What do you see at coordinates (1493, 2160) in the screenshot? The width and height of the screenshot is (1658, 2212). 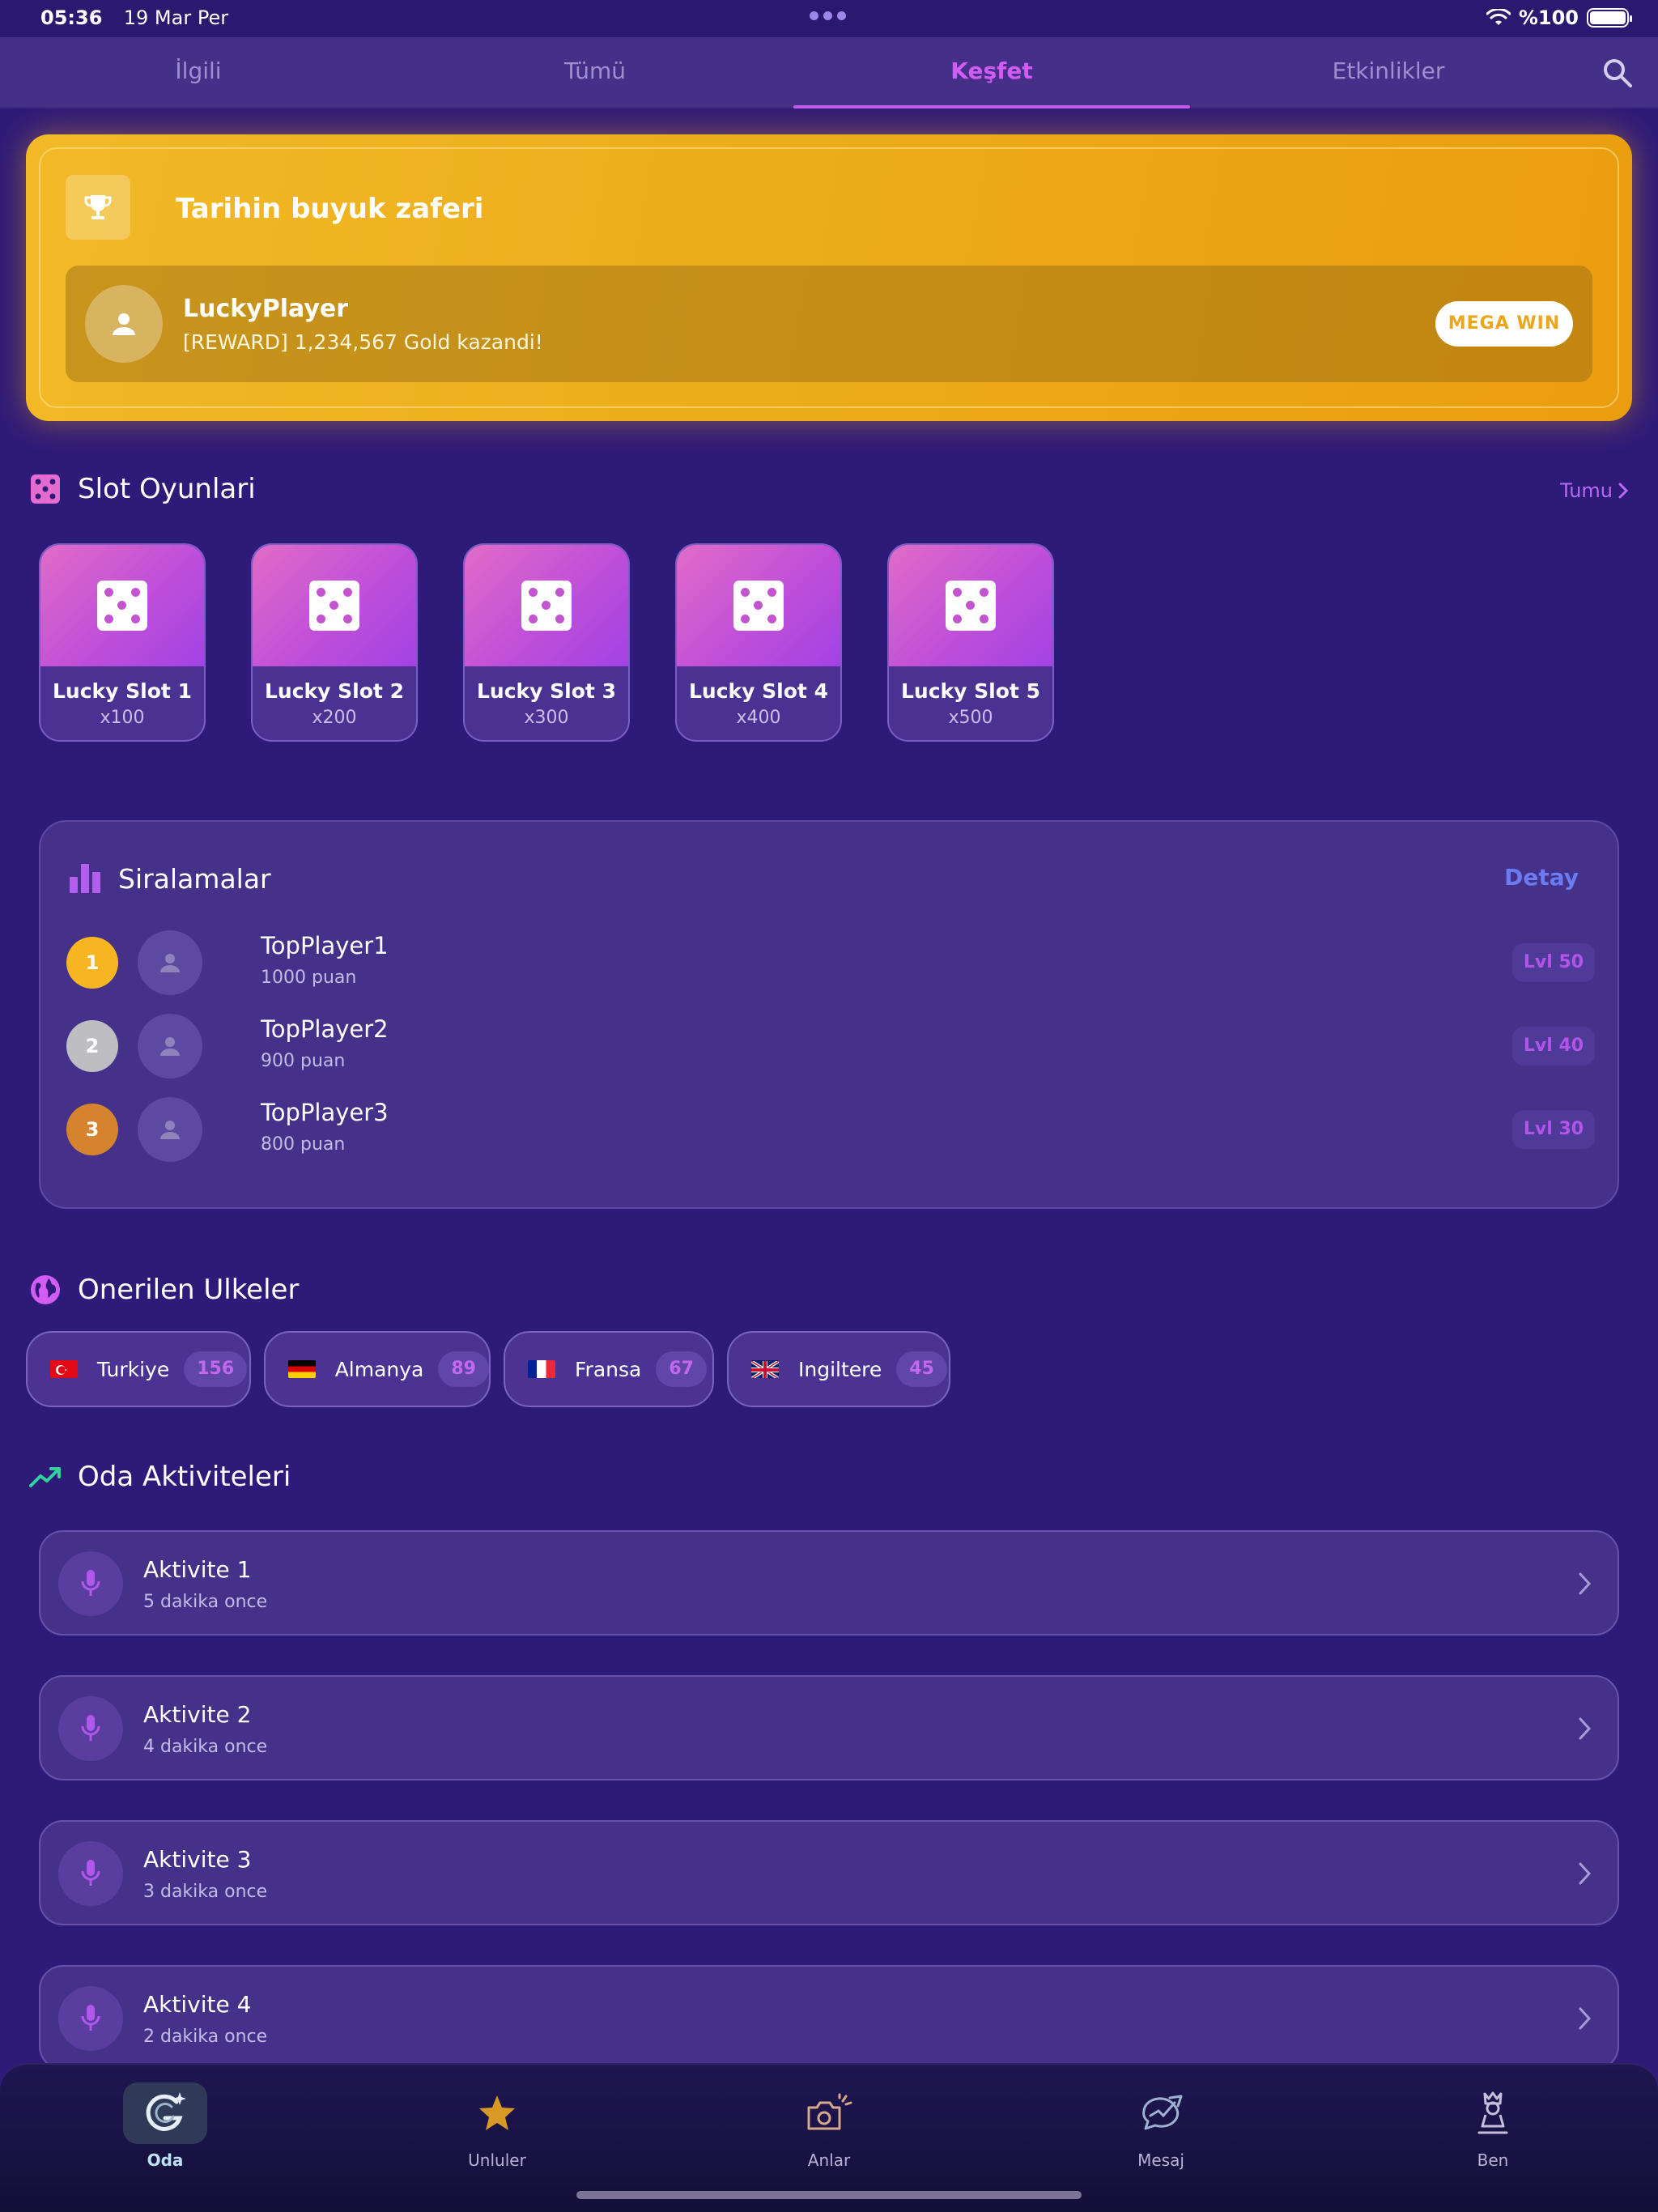 I see `nav-label: Ben` at bounding box center [1493, 2160].